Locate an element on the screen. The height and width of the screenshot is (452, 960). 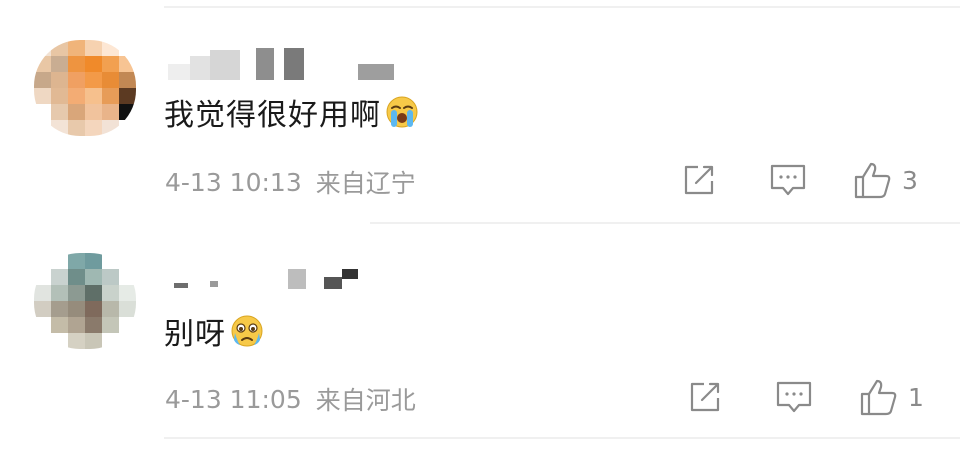
comment-meta: 4-13 10:13 来自辽宁 is located at coordinates (290, 182).